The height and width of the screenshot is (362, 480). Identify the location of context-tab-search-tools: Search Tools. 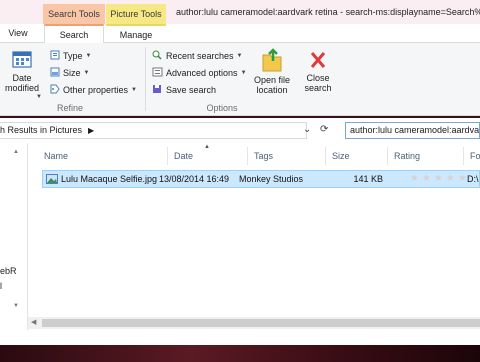
(74, 14).